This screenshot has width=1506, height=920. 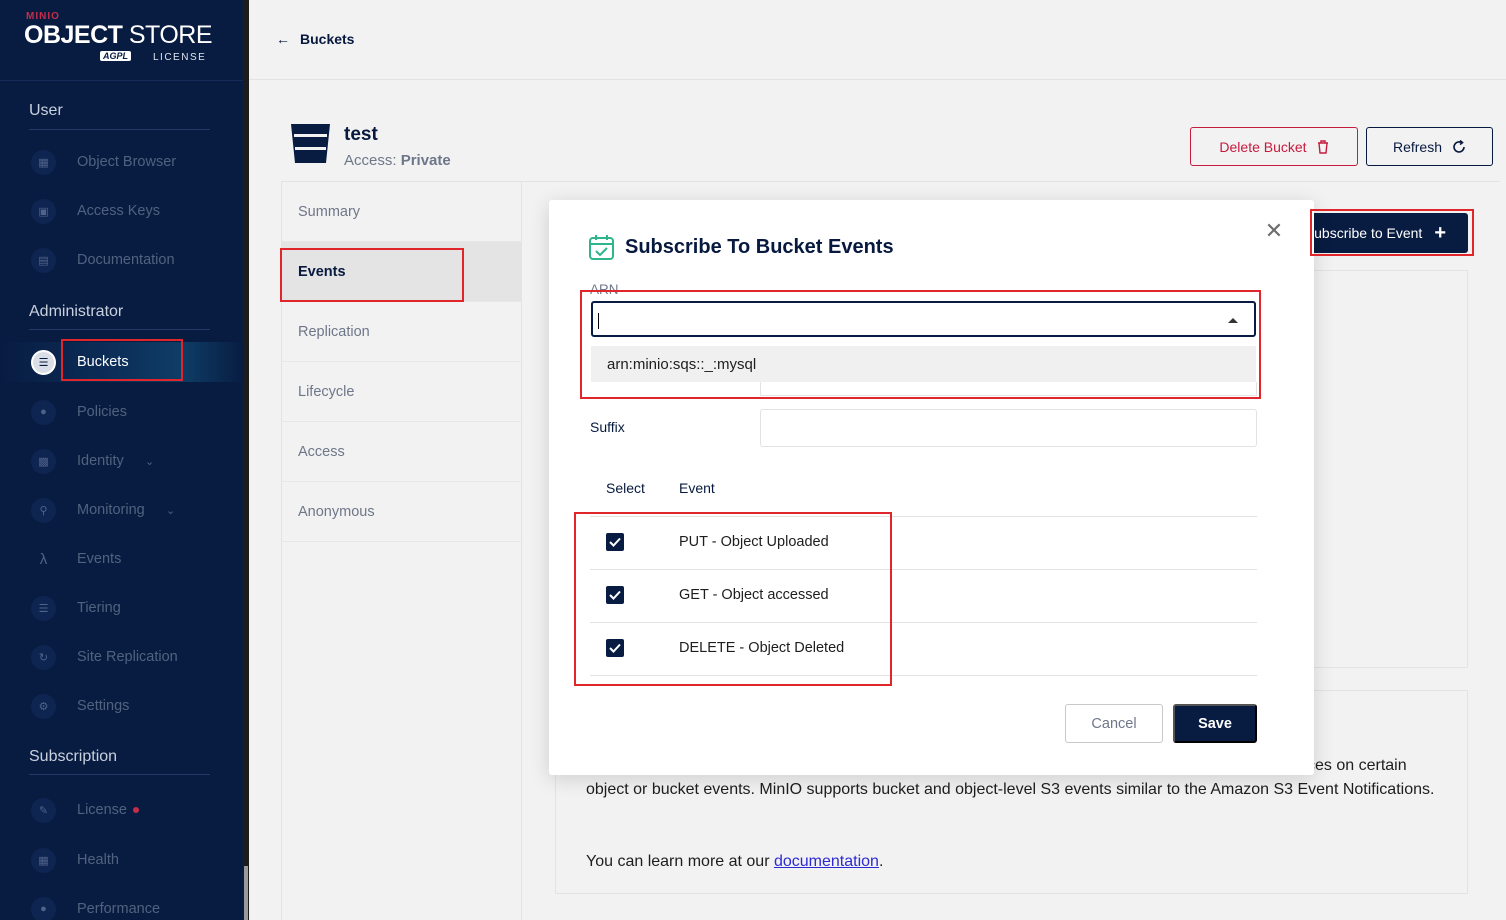 I want to click on event-label: DELETE - Object Deleted, so click(x=762, y=648).